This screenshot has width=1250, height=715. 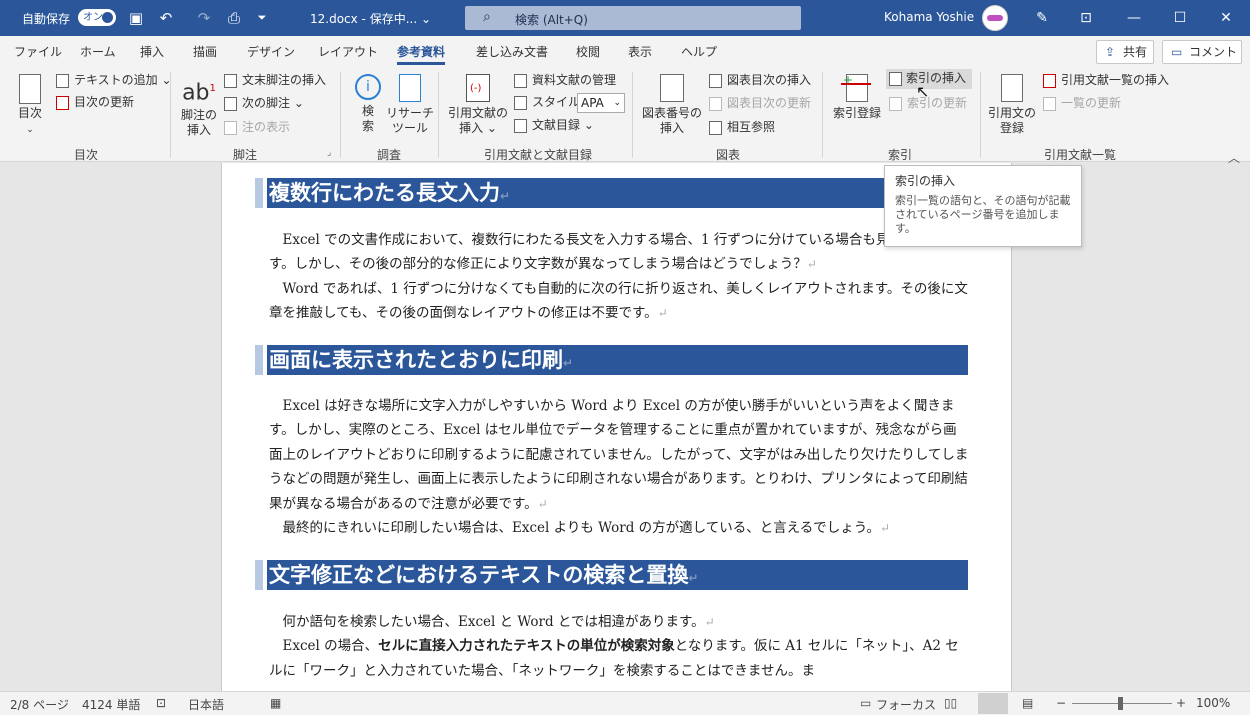 What do you see at coordinates (995, 18) in the screenshot?
I see `avatar` at bounding box center [995, 18].